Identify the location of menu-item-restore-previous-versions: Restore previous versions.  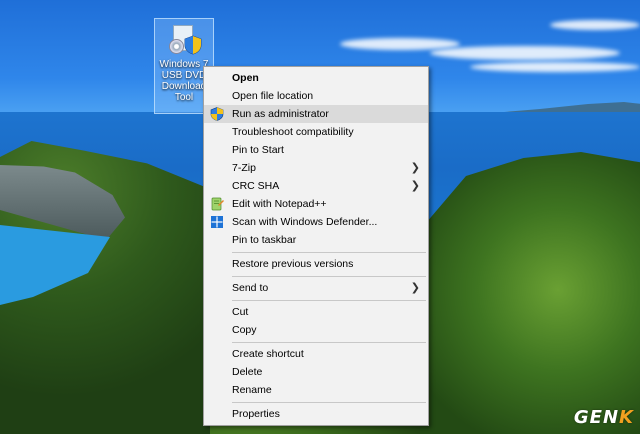
(316, 264).